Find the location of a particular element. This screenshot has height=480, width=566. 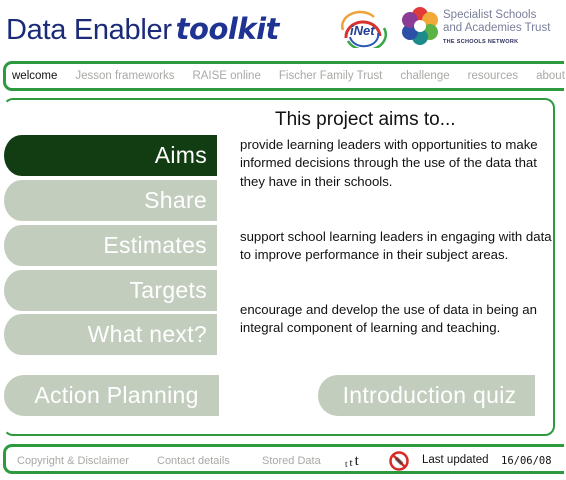

ssat-logo-icon is located at coordinates (420, 26).